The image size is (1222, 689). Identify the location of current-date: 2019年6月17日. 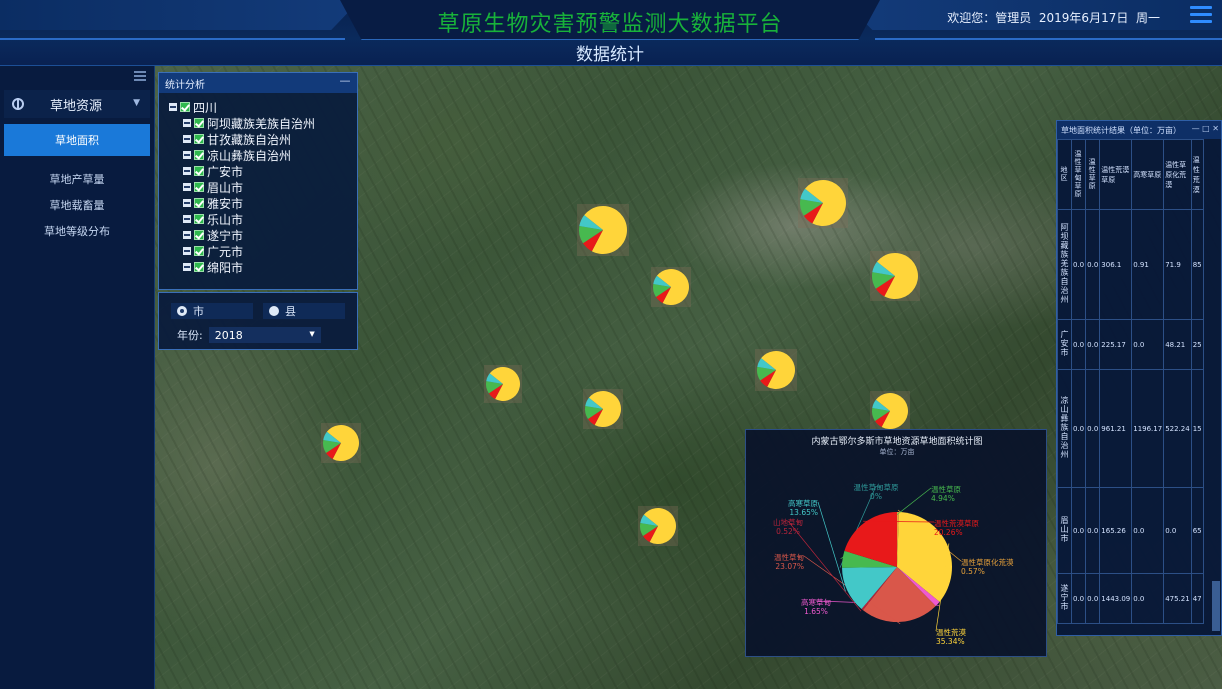
(1083, 18).